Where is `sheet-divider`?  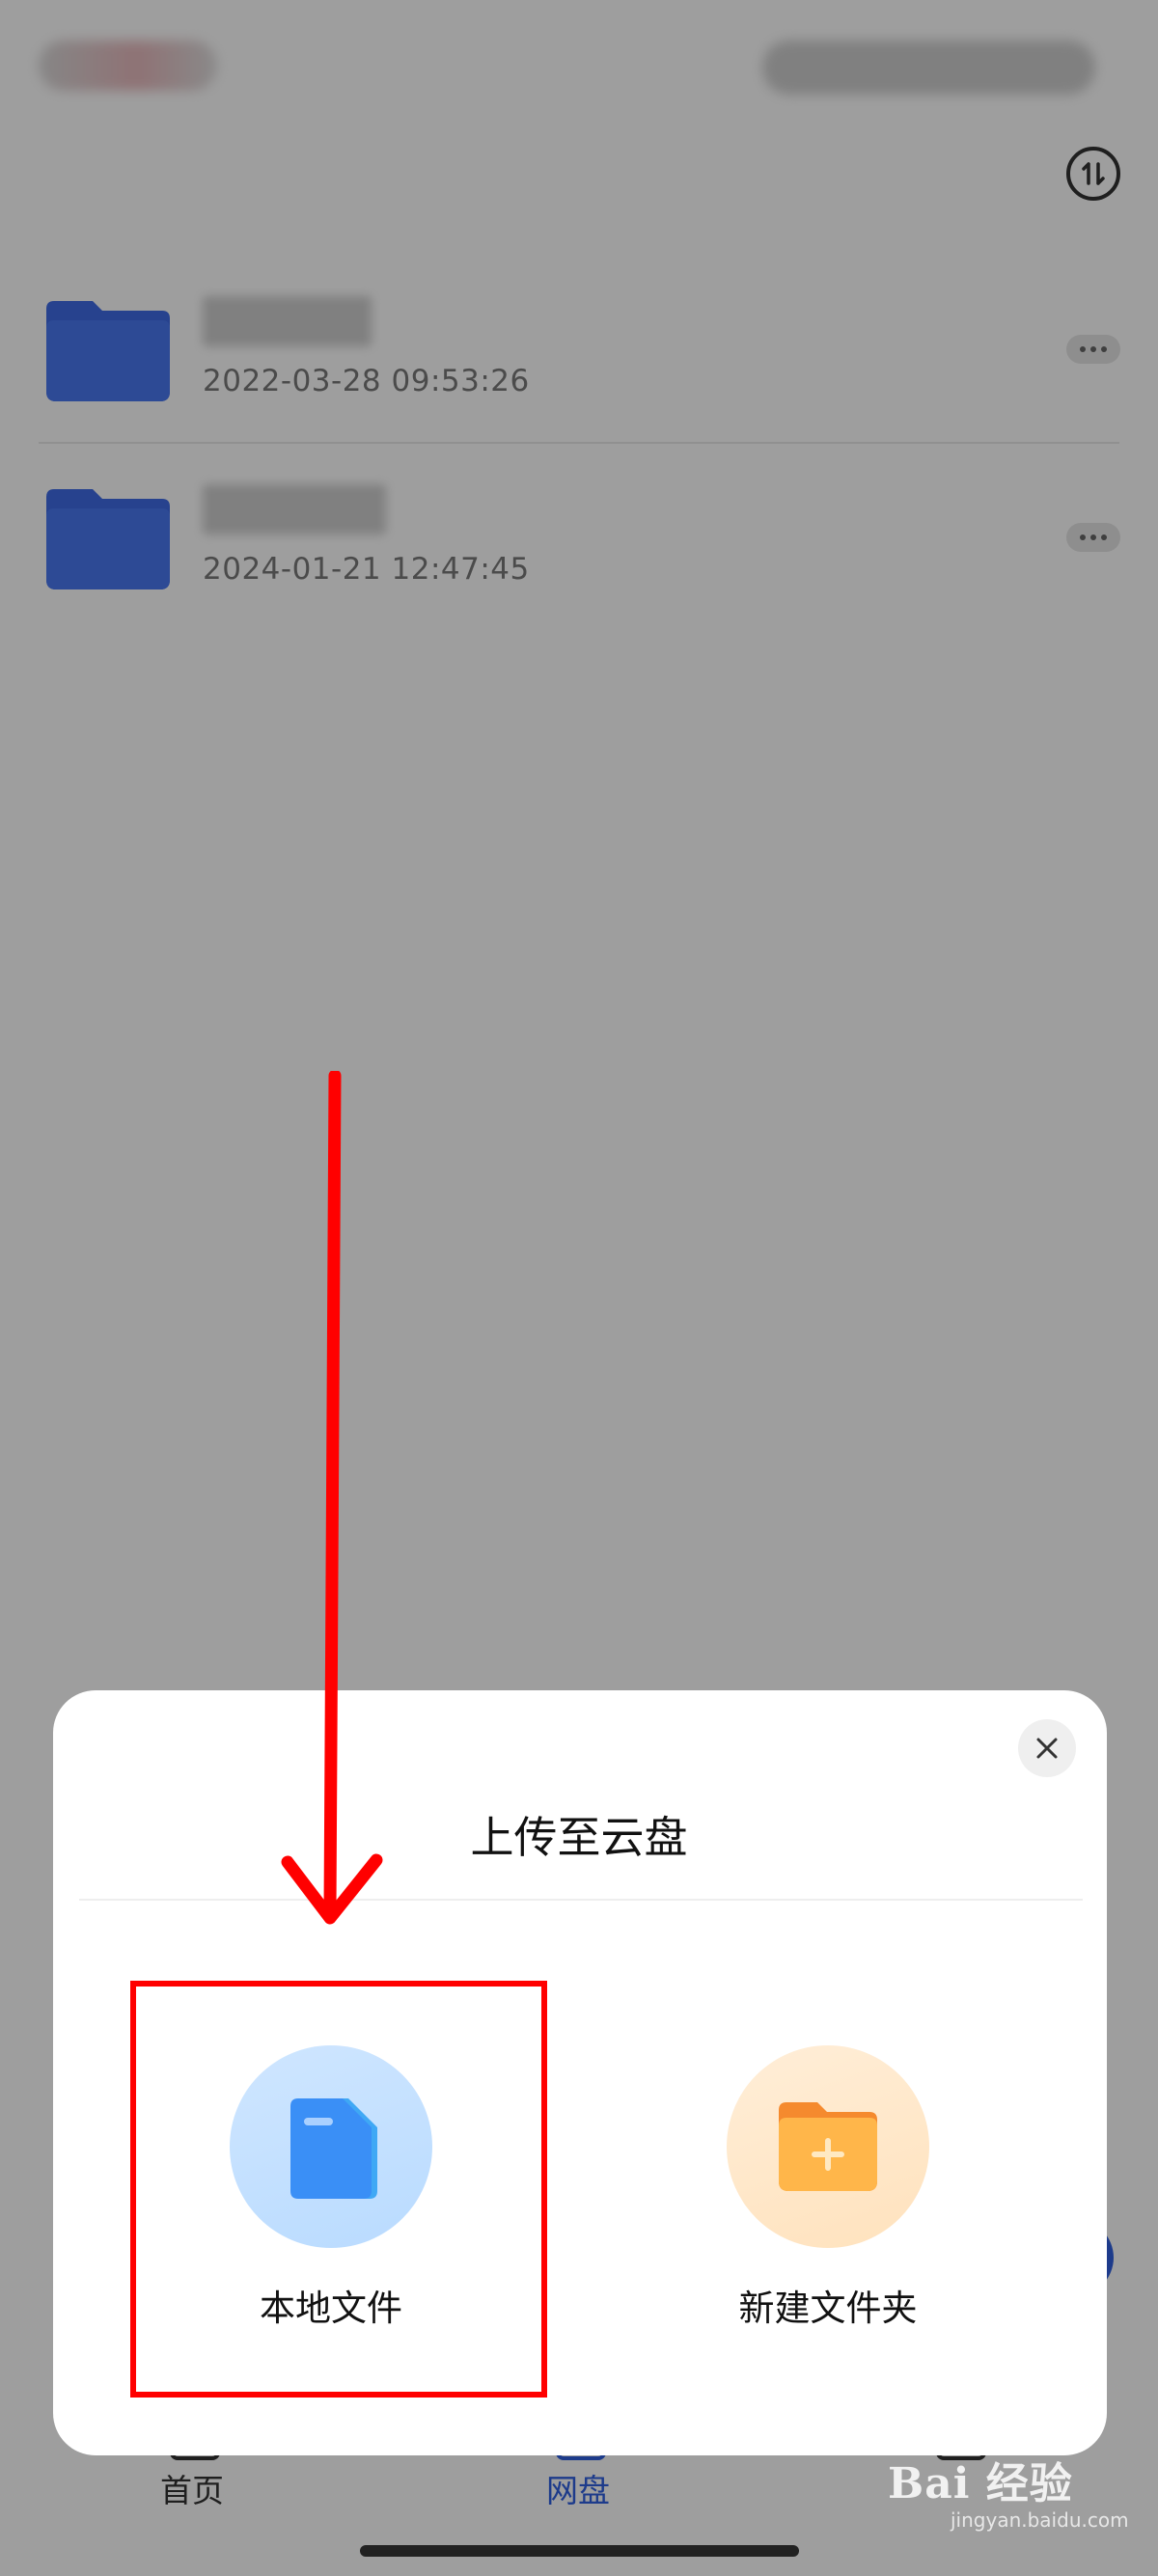 sheet-divider is located at coordinates (581, 1900).